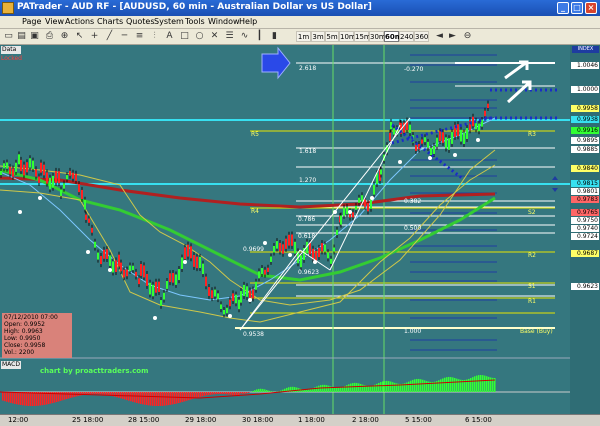 The image size is (600, 426). I want to click on zoom-out-icon: ⊖, so click(467, 36).